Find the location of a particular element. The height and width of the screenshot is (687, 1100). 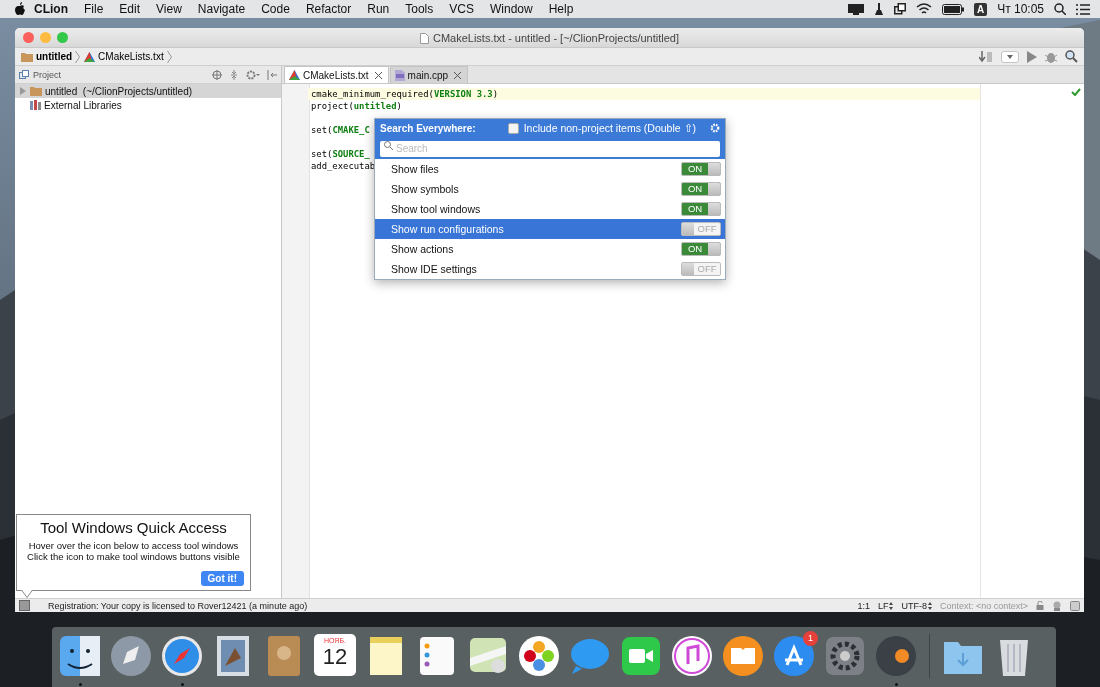

tree-item: untitled (~/ClionProjects/untitled) is located at coordinates (148, 91).